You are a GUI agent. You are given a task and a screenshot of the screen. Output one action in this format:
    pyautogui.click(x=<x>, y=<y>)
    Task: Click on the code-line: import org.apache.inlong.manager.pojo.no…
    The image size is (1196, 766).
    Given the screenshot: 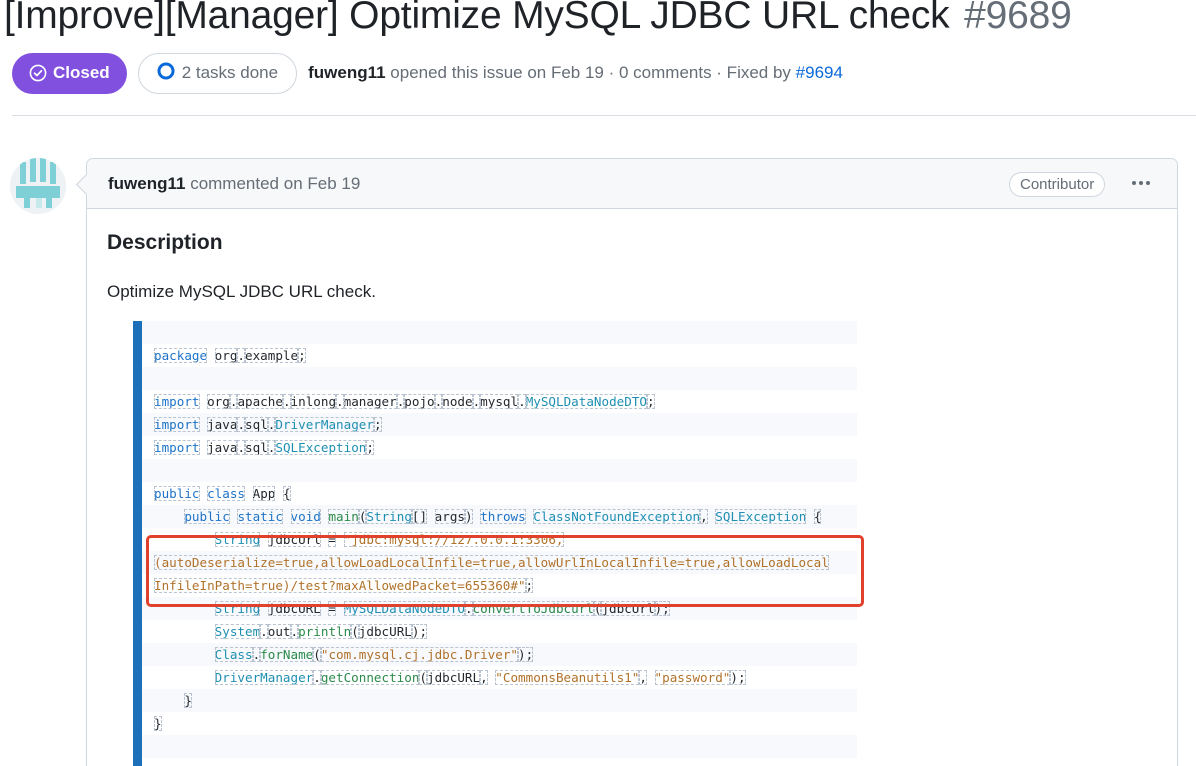 What is the action you would take?
    pyautogui.click(x=499, y=401)
    